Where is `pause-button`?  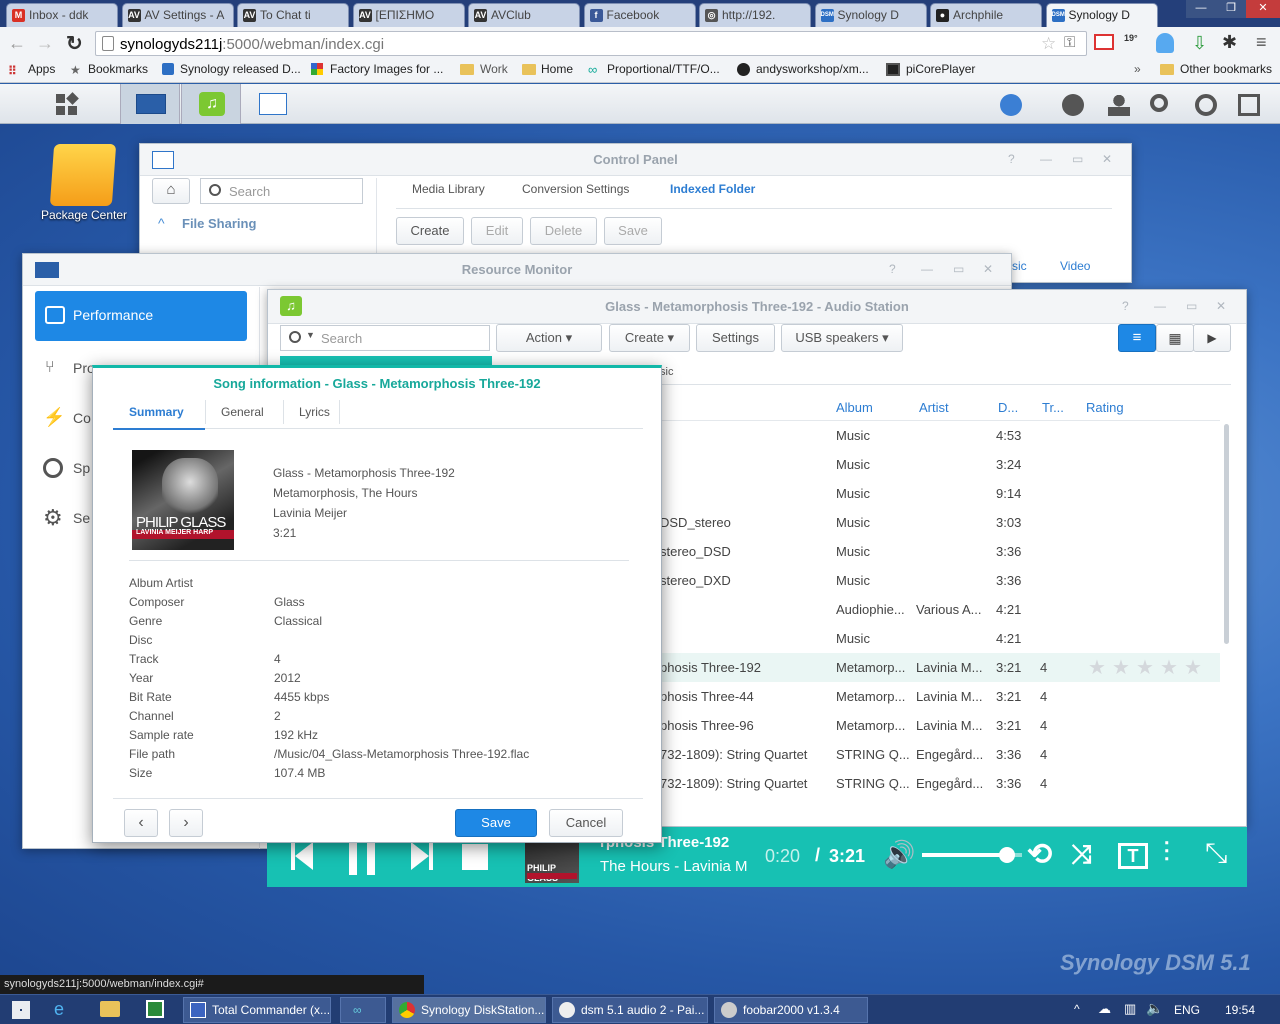
pause-button is located at coordinates (353, 857).